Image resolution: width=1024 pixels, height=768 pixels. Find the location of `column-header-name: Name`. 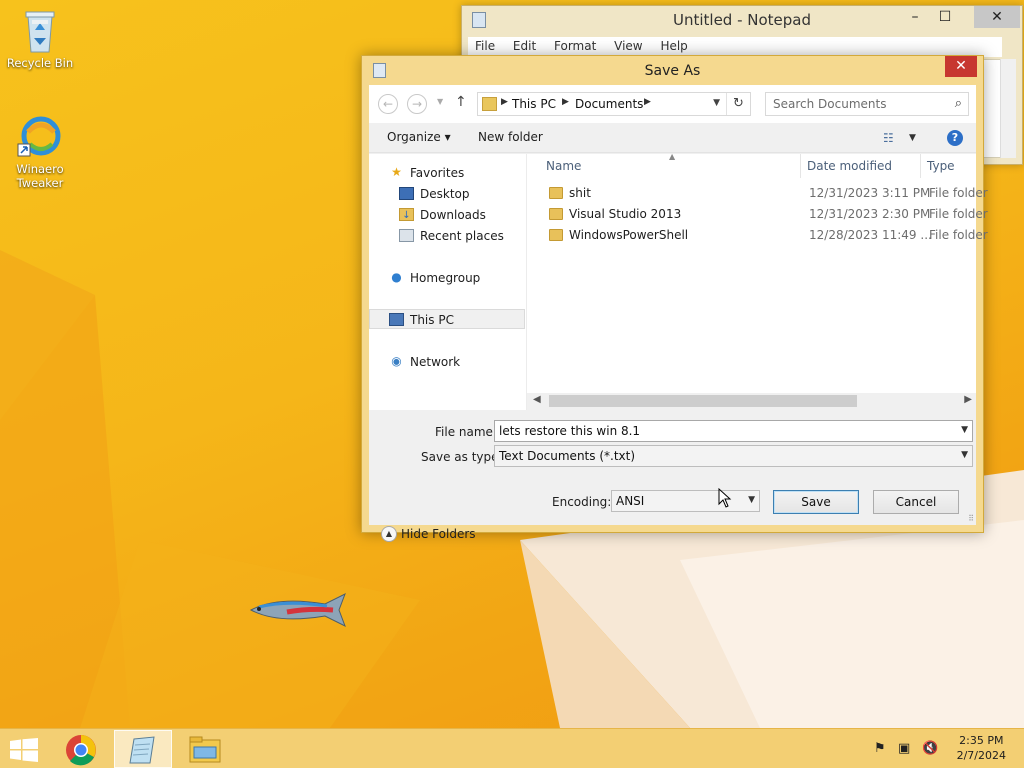

column-header-name: Name is located at coordinates (563, 171).